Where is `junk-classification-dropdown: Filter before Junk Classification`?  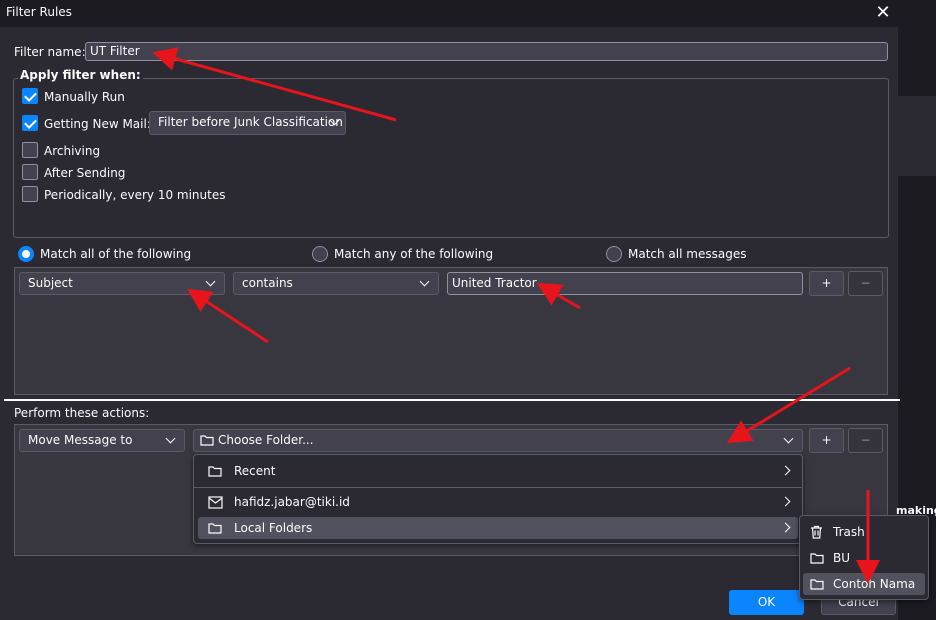 junk-classification-dropdown: Filter before Junk Classification is located at coordinates (247, 123).